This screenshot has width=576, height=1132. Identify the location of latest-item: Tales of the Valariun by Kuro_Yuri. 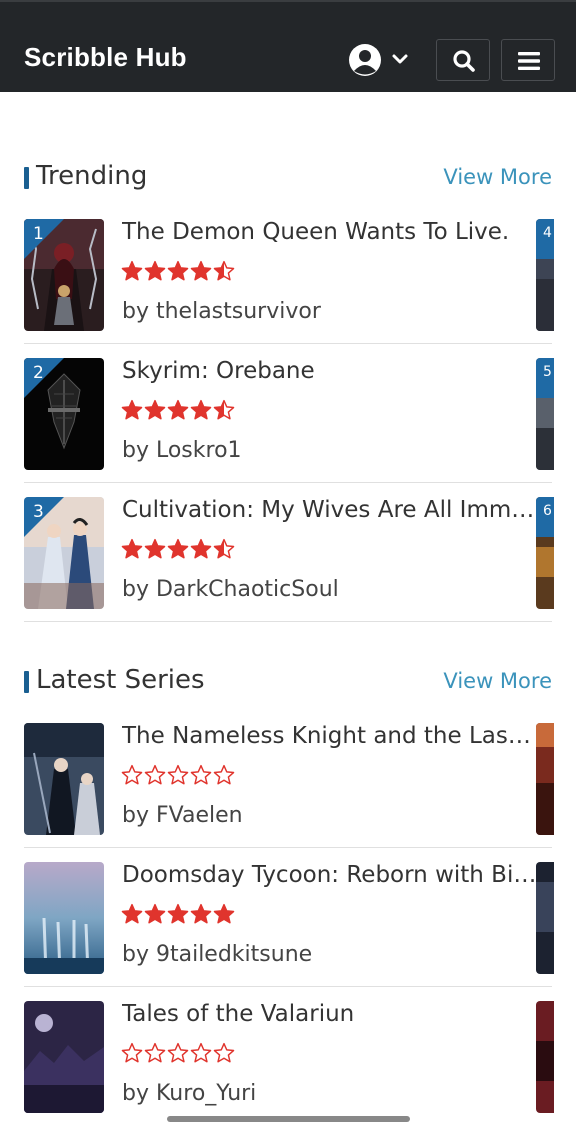
(289, 1057).